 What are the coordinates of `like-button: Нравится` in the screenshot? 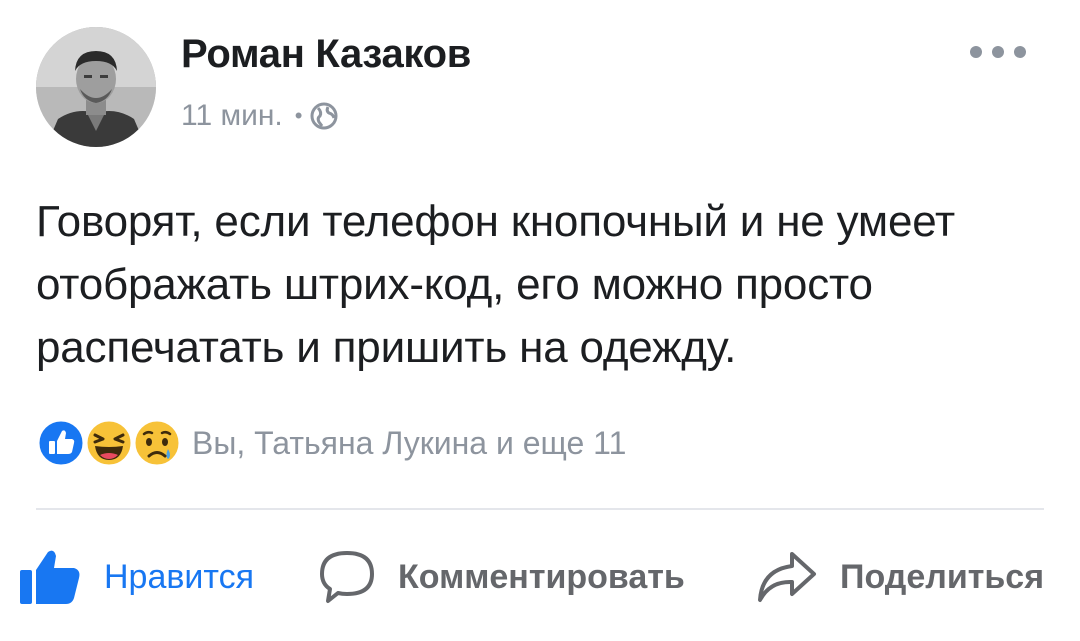 It's located at (136, 577).